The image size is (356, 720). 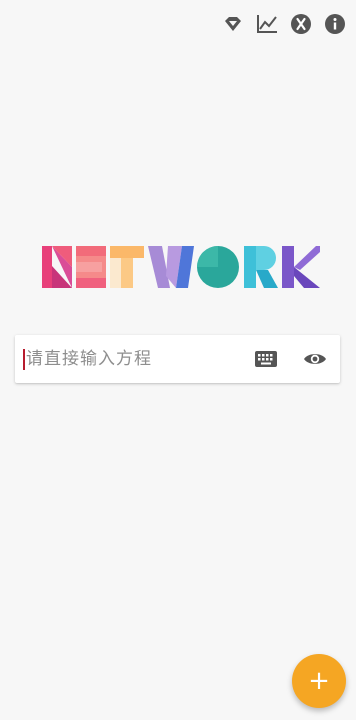 I want to click on chart-icon, so click(x=267, y=24).